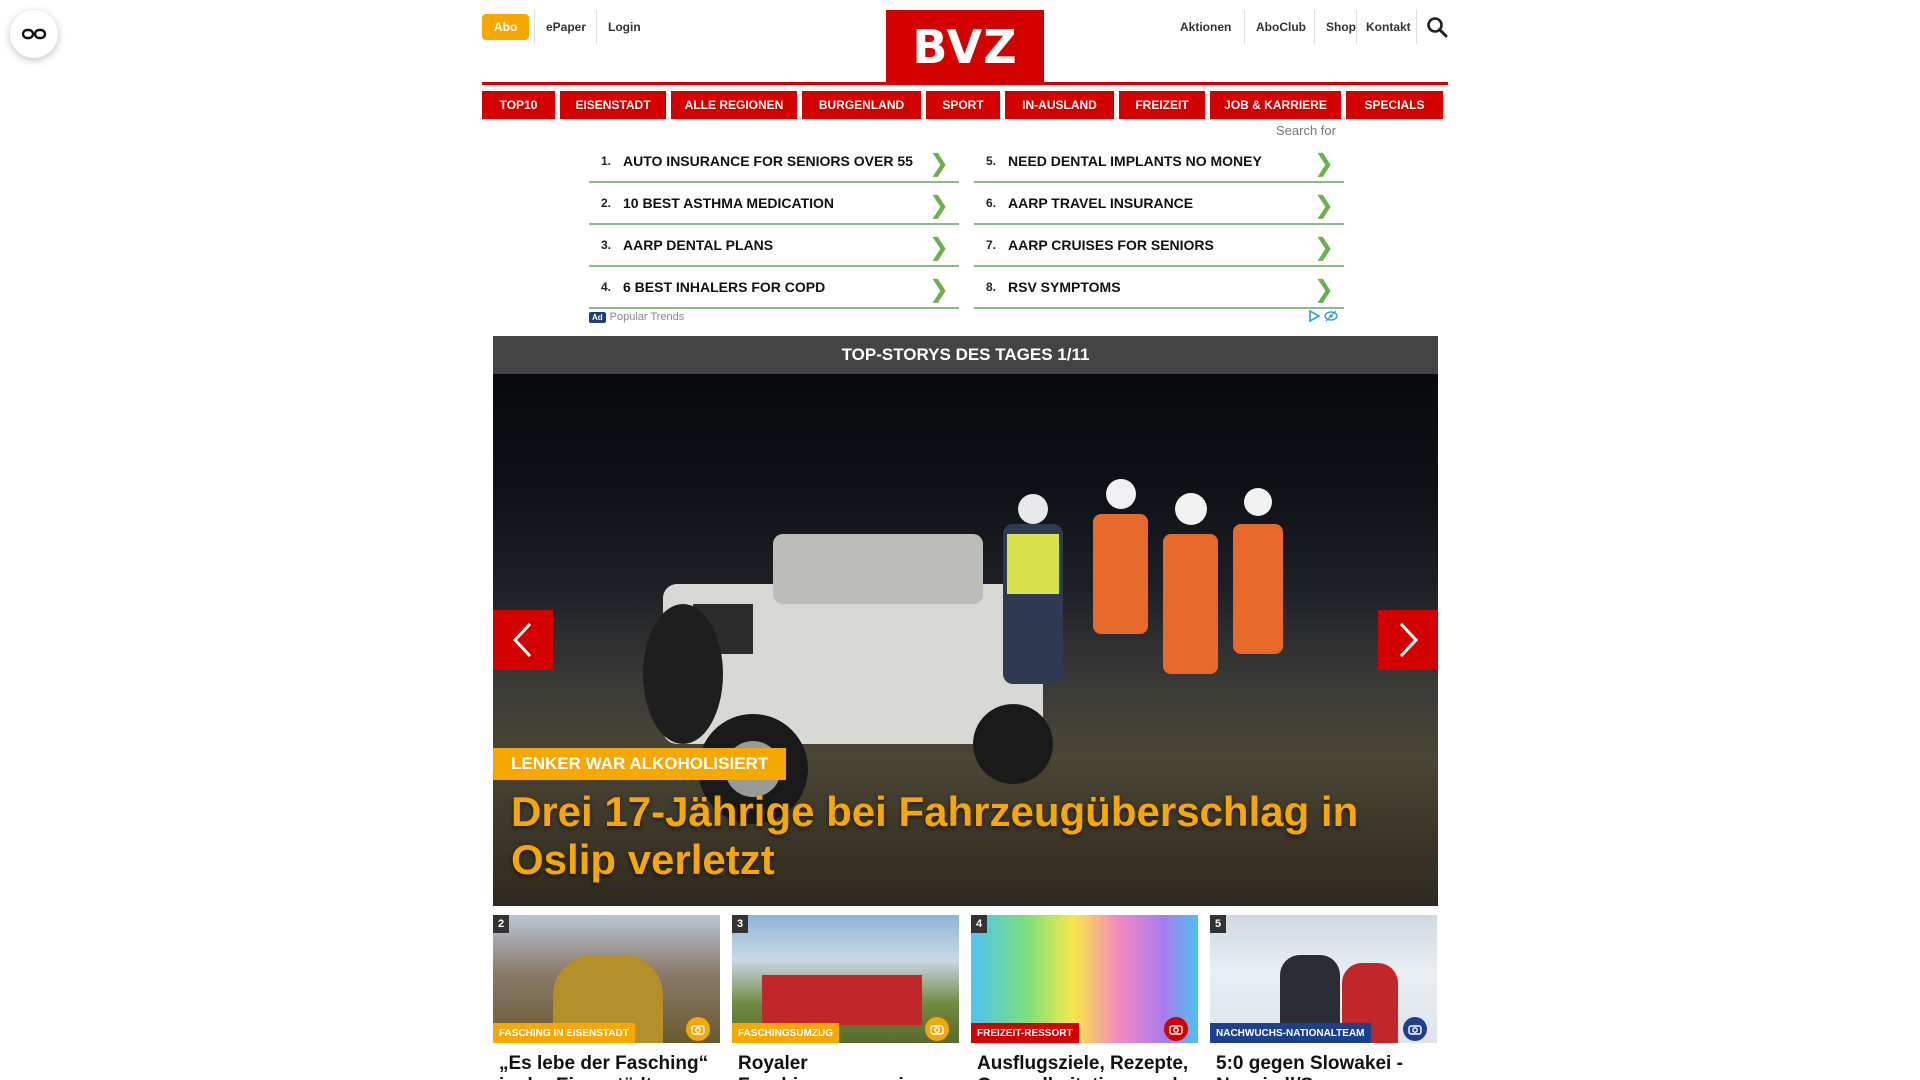  Describe the element at coordinates (991, 203) in the screenshot. I see `ad-number: 6.` at that location.